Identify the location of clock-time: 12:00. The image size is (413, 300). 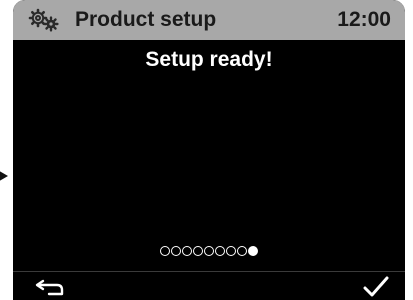
(364, 19).